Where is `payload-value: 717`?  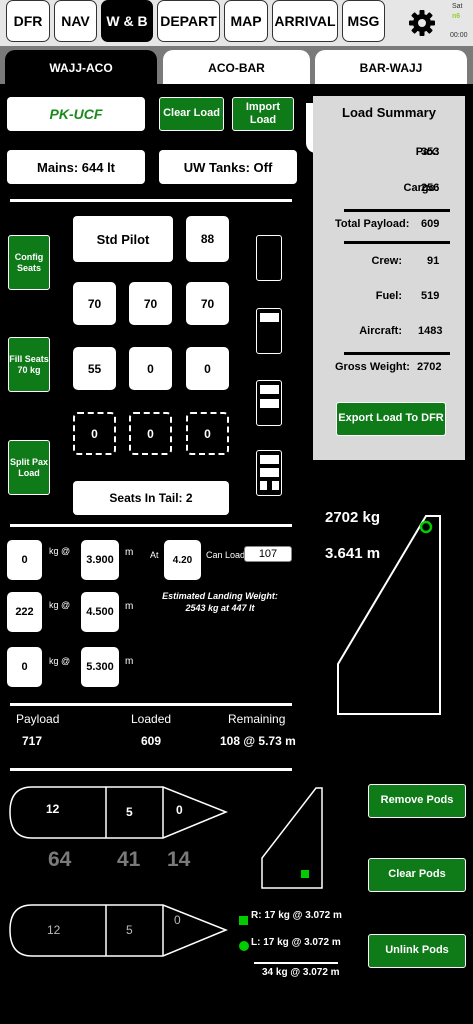 payload-value: 717 is located at coordinates (32, 741).